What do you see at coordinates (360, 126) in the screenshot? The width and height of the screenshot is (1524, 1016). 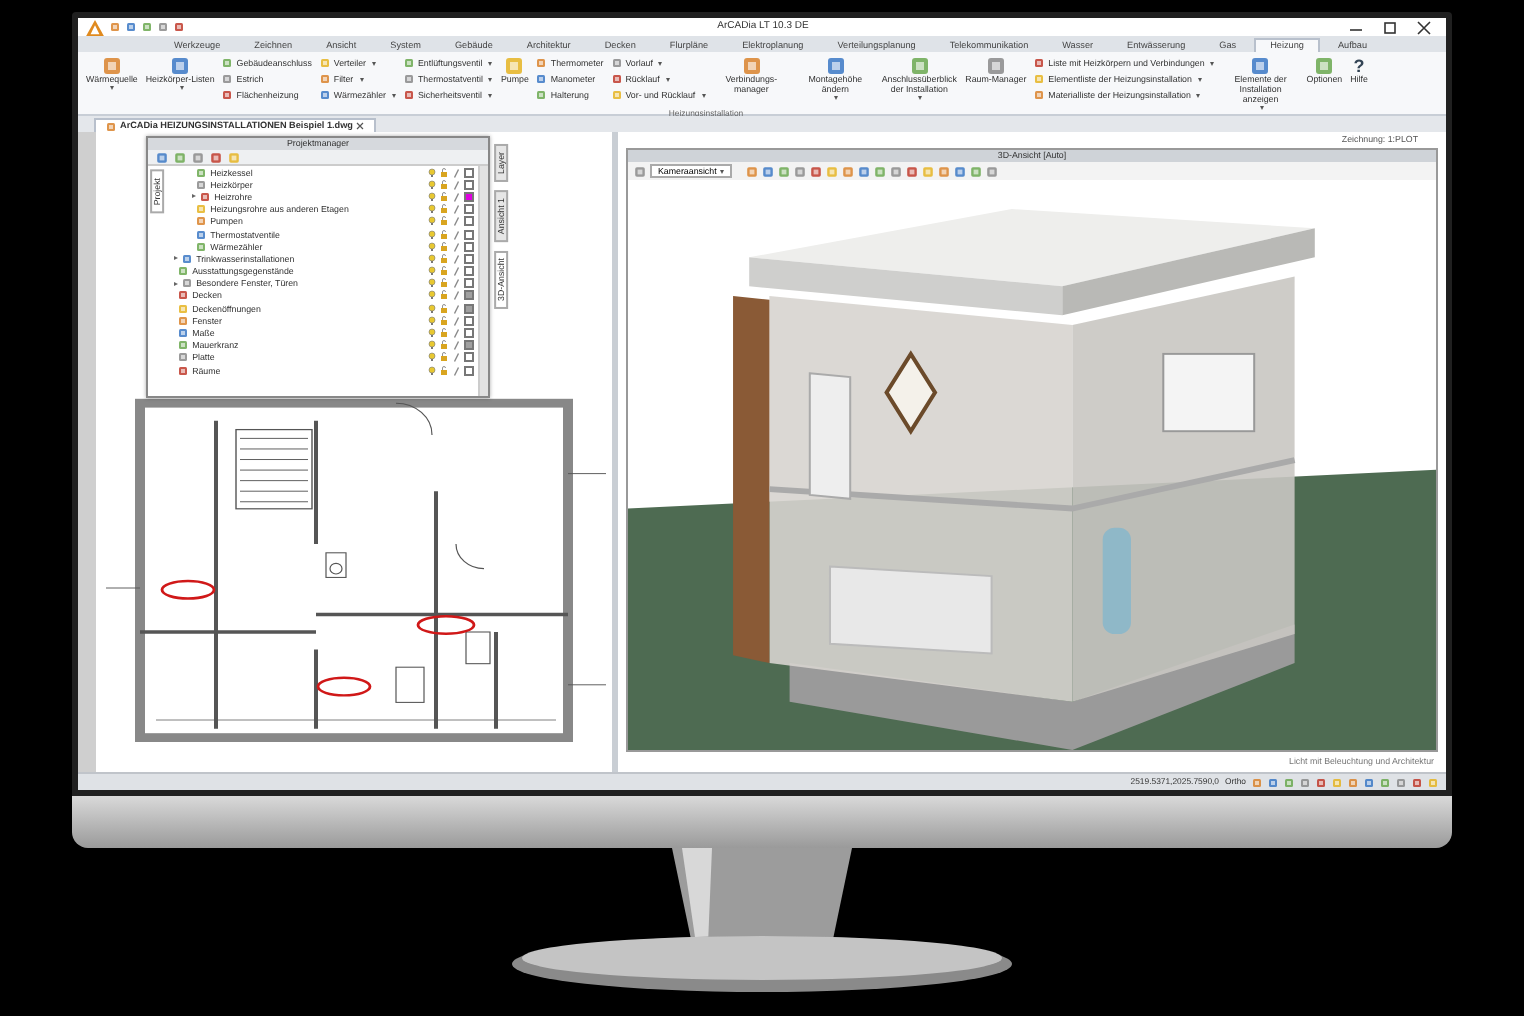 I see `close-icon` at bounding box center [360, 126].